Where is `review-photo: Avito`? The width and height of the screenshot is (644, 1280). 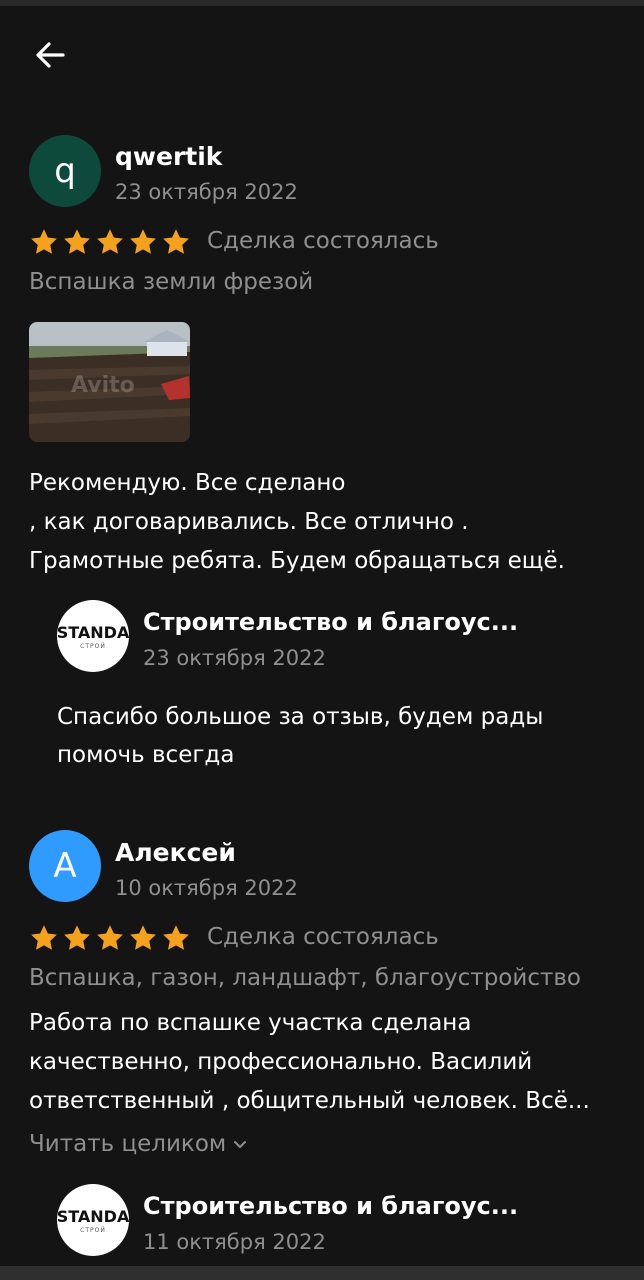
review-photo: Avito is located at coordinates (109, 382).